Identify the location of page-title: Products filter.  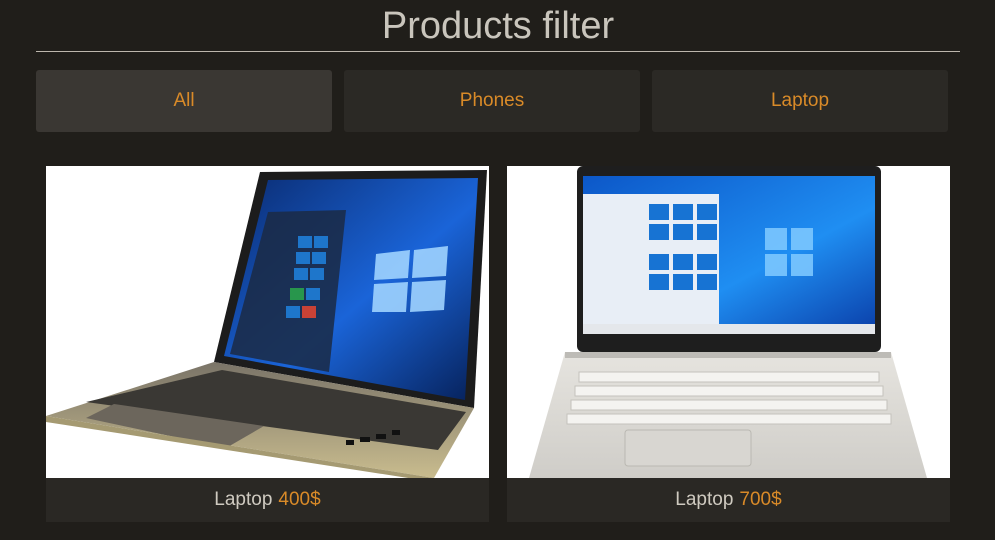
(498, 26).